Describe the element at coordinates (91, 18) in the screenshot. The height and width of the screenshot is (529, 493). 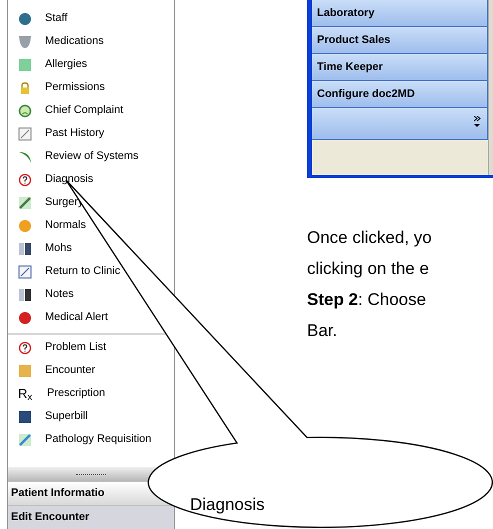
I see `sidebar-item: Staff` at that location.